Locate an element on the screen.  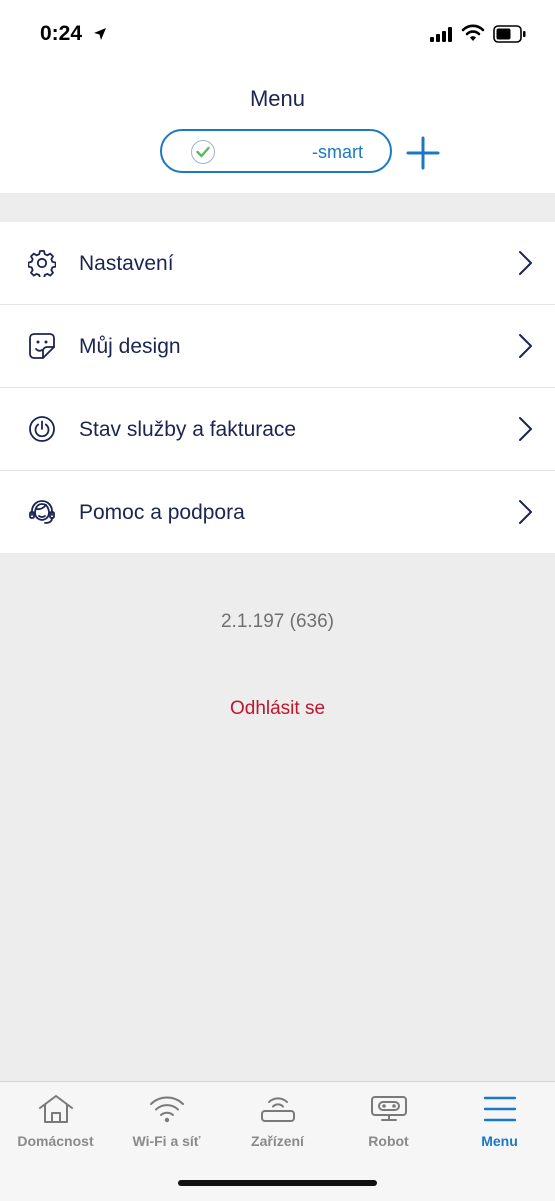
power-icon is located at coordinates (42, 429).